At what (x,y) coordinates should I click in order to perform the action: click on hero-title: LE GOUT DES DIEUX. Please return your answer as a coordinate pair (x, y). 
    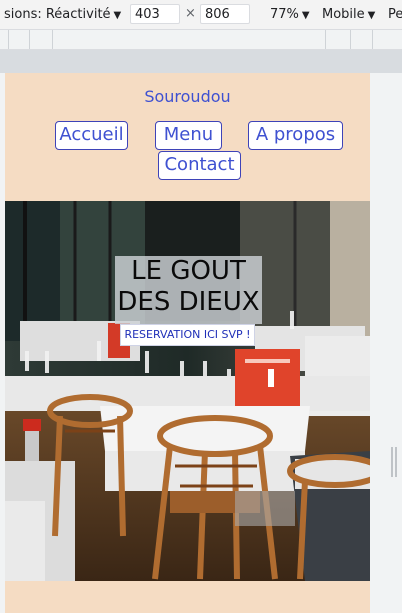
    Looking at the image, I should click on (188, 290).